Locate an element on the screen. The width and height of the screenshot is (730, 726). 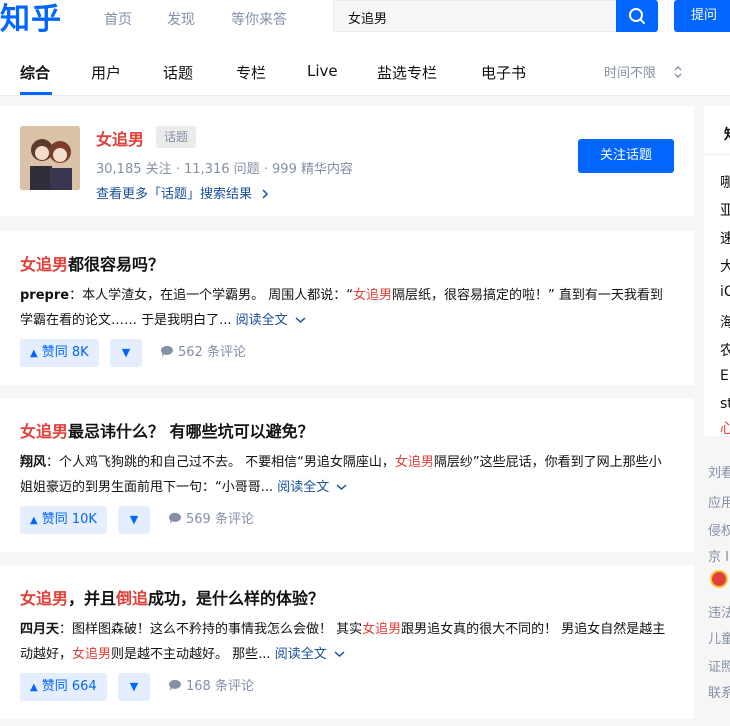
sidebar-title: 知 is located at coordinates (727, 134).